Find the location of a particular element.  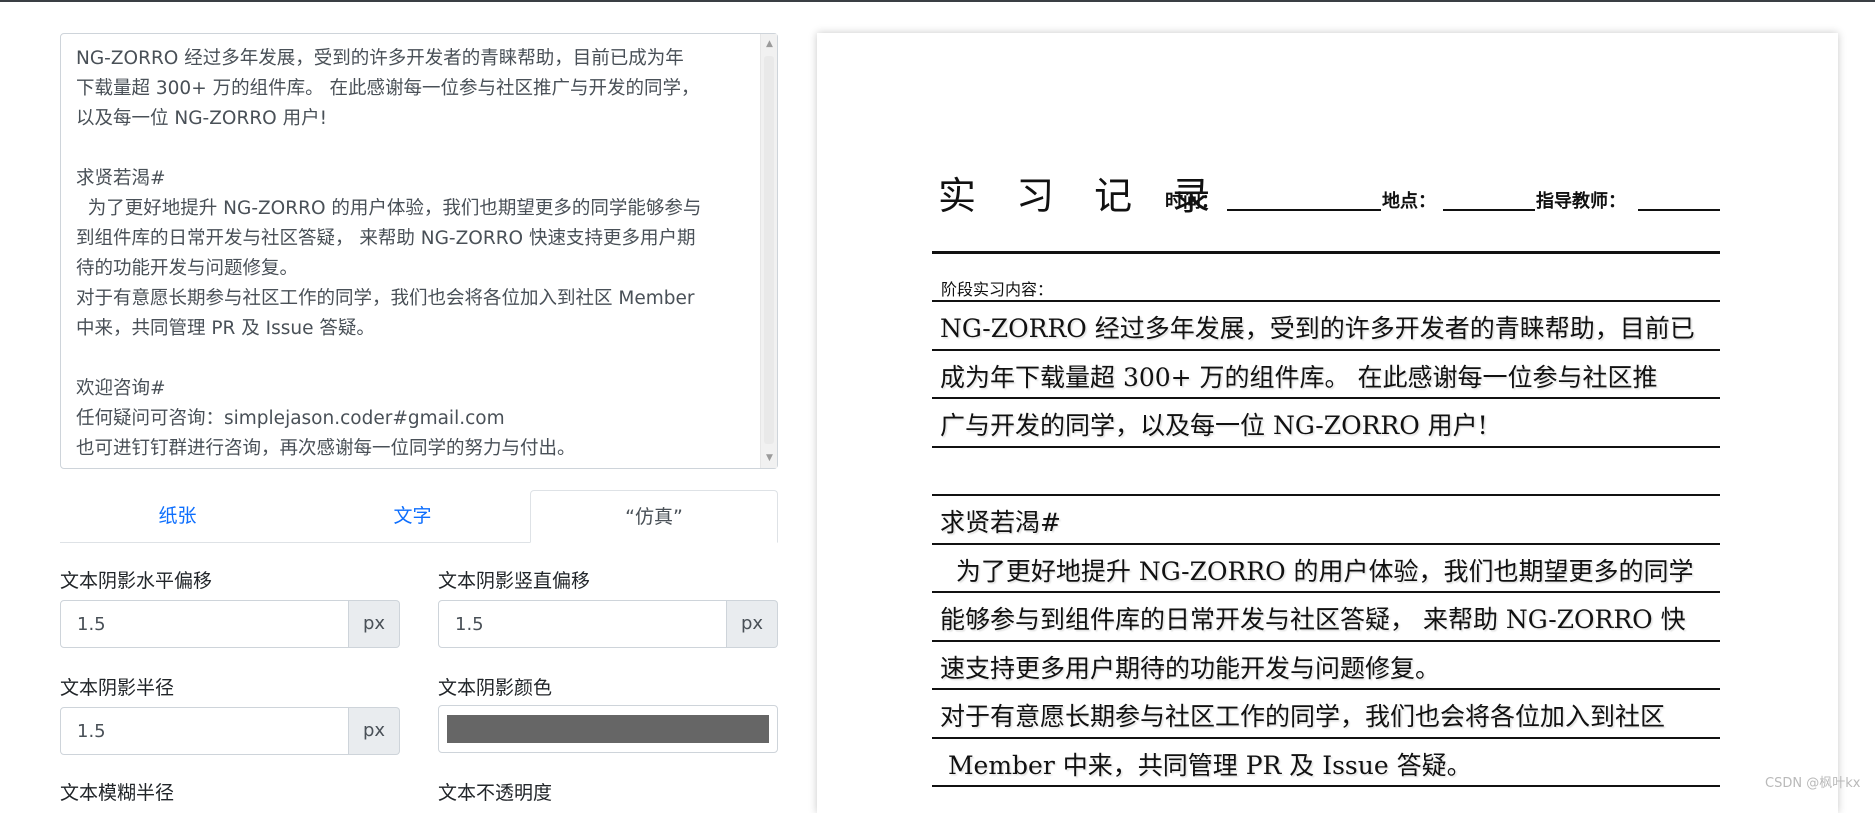

shadow-y-group: px is located at coordinates (608, 624).